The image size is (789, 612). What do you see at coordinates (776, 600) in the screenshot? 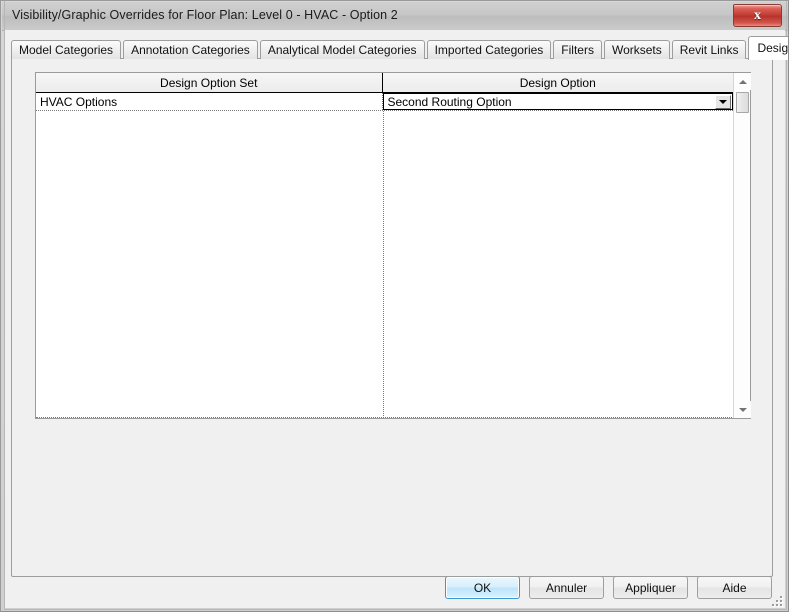
I see `resize-grip-icon` at bounding box center [776, 600].